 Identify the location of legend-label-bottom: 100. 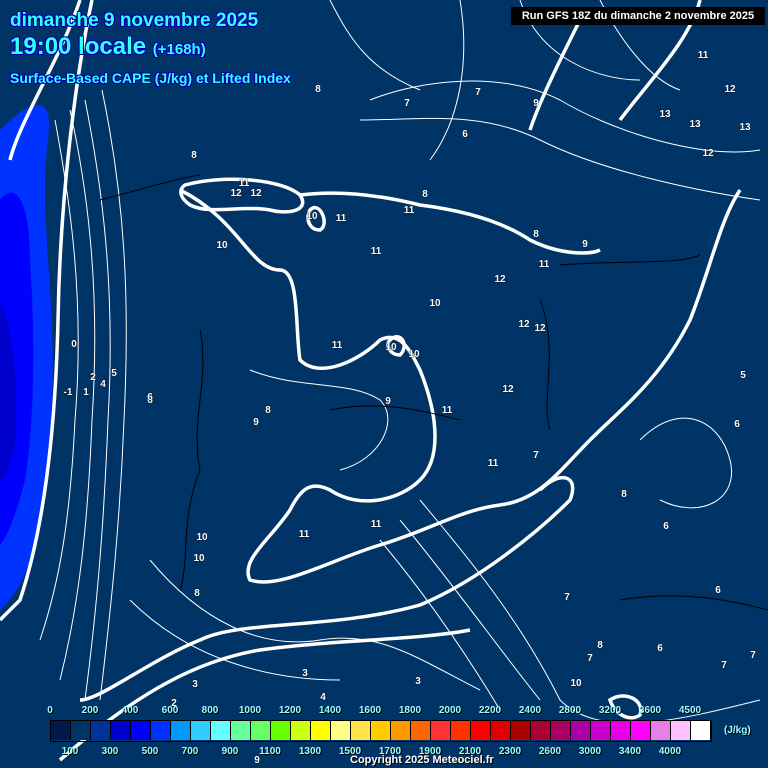
(70, 751).